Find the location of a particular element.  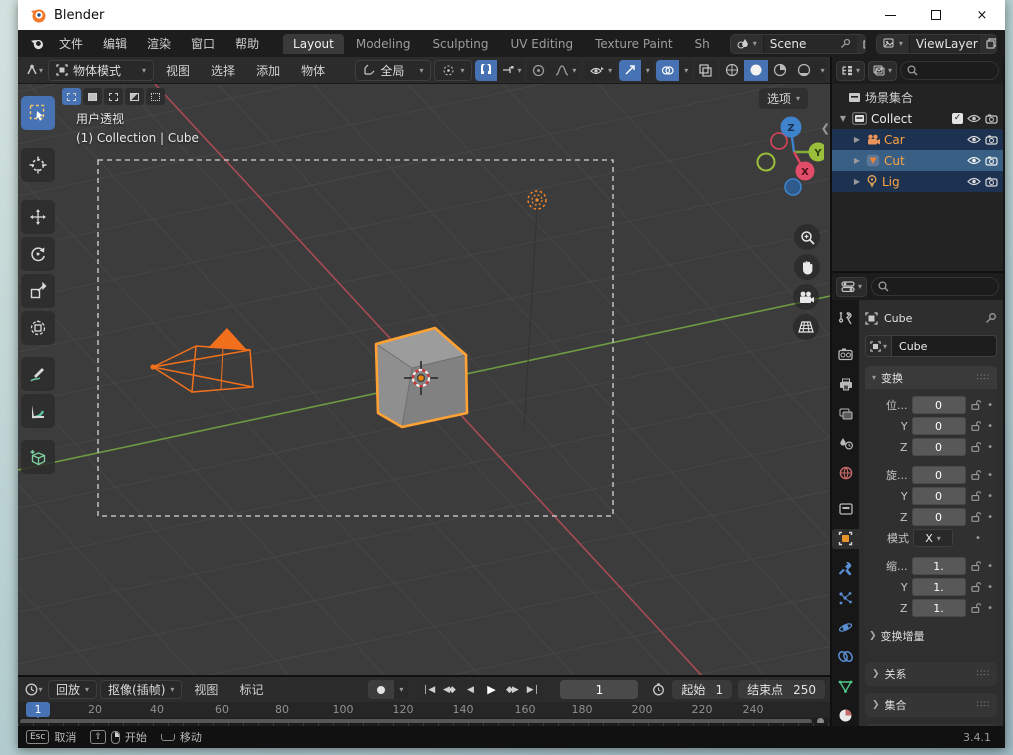

keying-set-dropdown: ▾ is located at coordinates (401, 689).